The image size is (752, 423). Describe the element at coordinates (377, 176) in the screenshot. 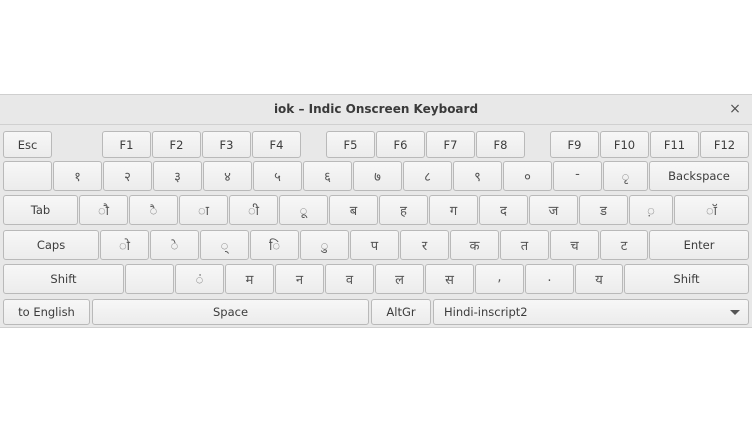

I see `key-7: ७` at that location.